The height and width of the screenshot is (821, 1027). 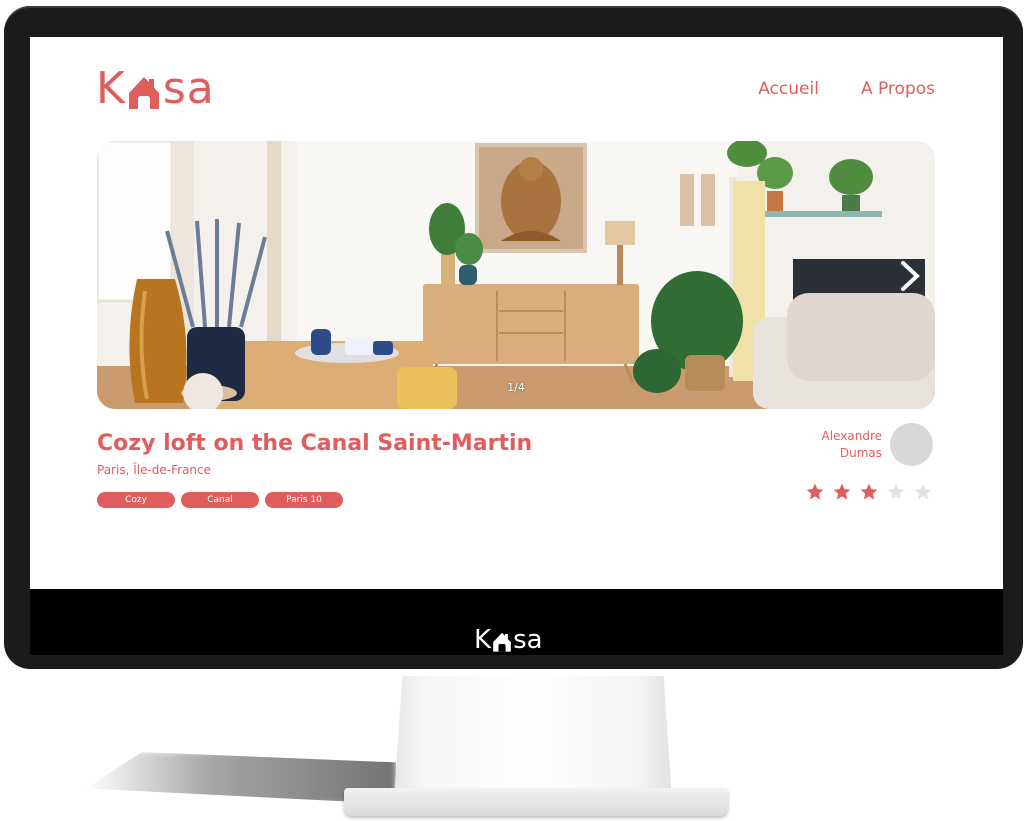 I want to click on kasa-logo: K sa, so click(x=155, y=87).